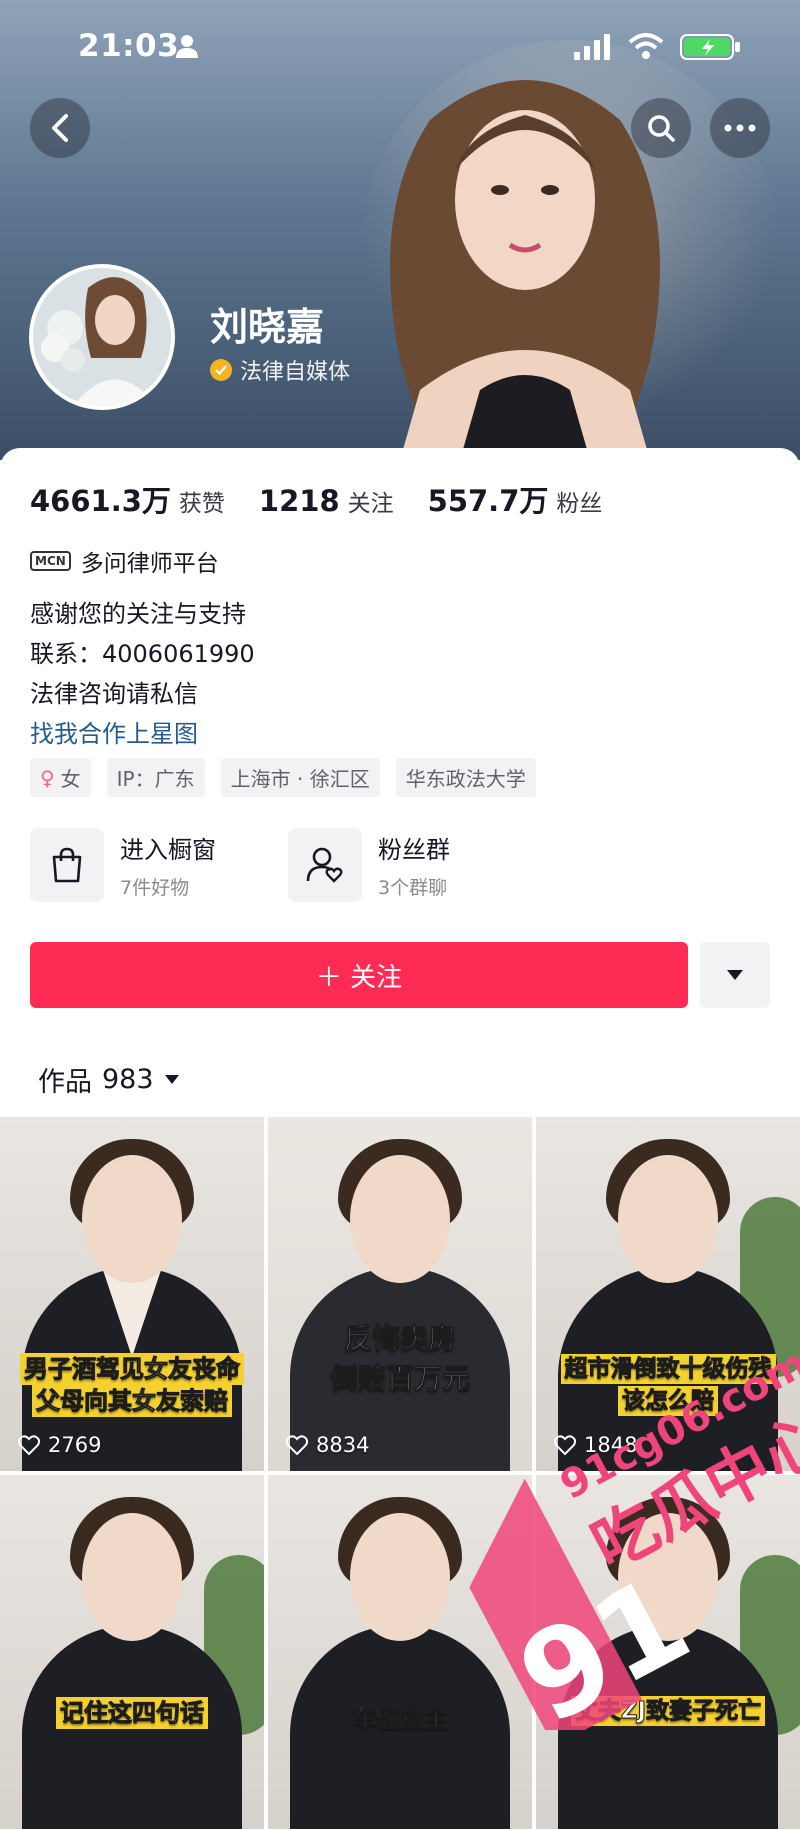 The width and height of the screenshot is (800, 1829). What do you see at coordinates (132, 1294) in the screenshot?
I see `video-thumbnail: 男子酒驾见女友丧命 父母向其女友索赔 2769` at bounding box center [132, 1294].